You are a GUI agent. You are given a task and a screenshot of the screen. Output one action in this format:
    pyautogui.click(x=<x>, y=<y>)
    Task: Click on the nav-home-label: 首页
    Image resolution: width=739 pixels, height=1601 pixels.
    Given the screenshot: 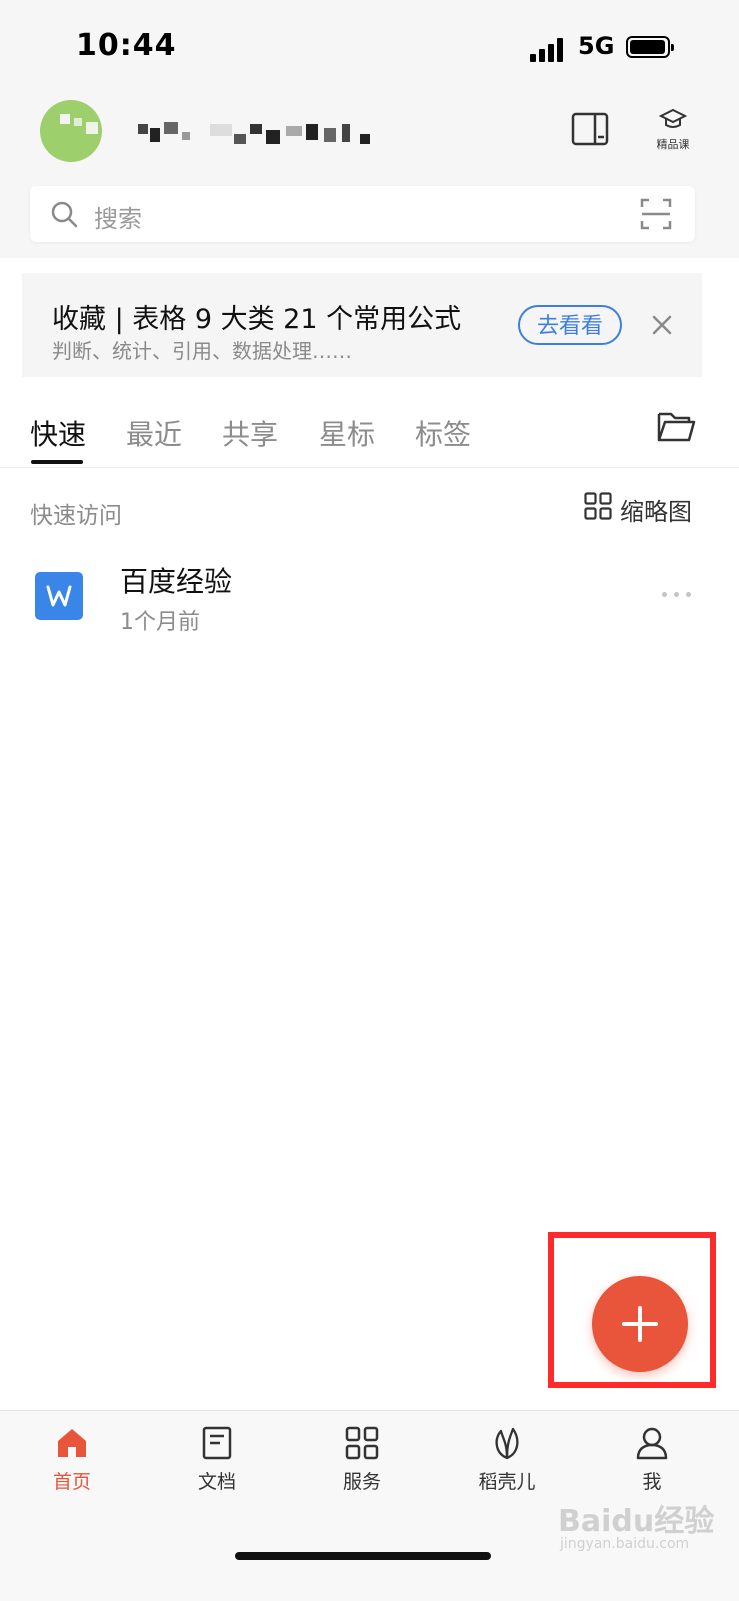 What is the action you would take?
    pyautogui.click(x=71, y=1482)
    